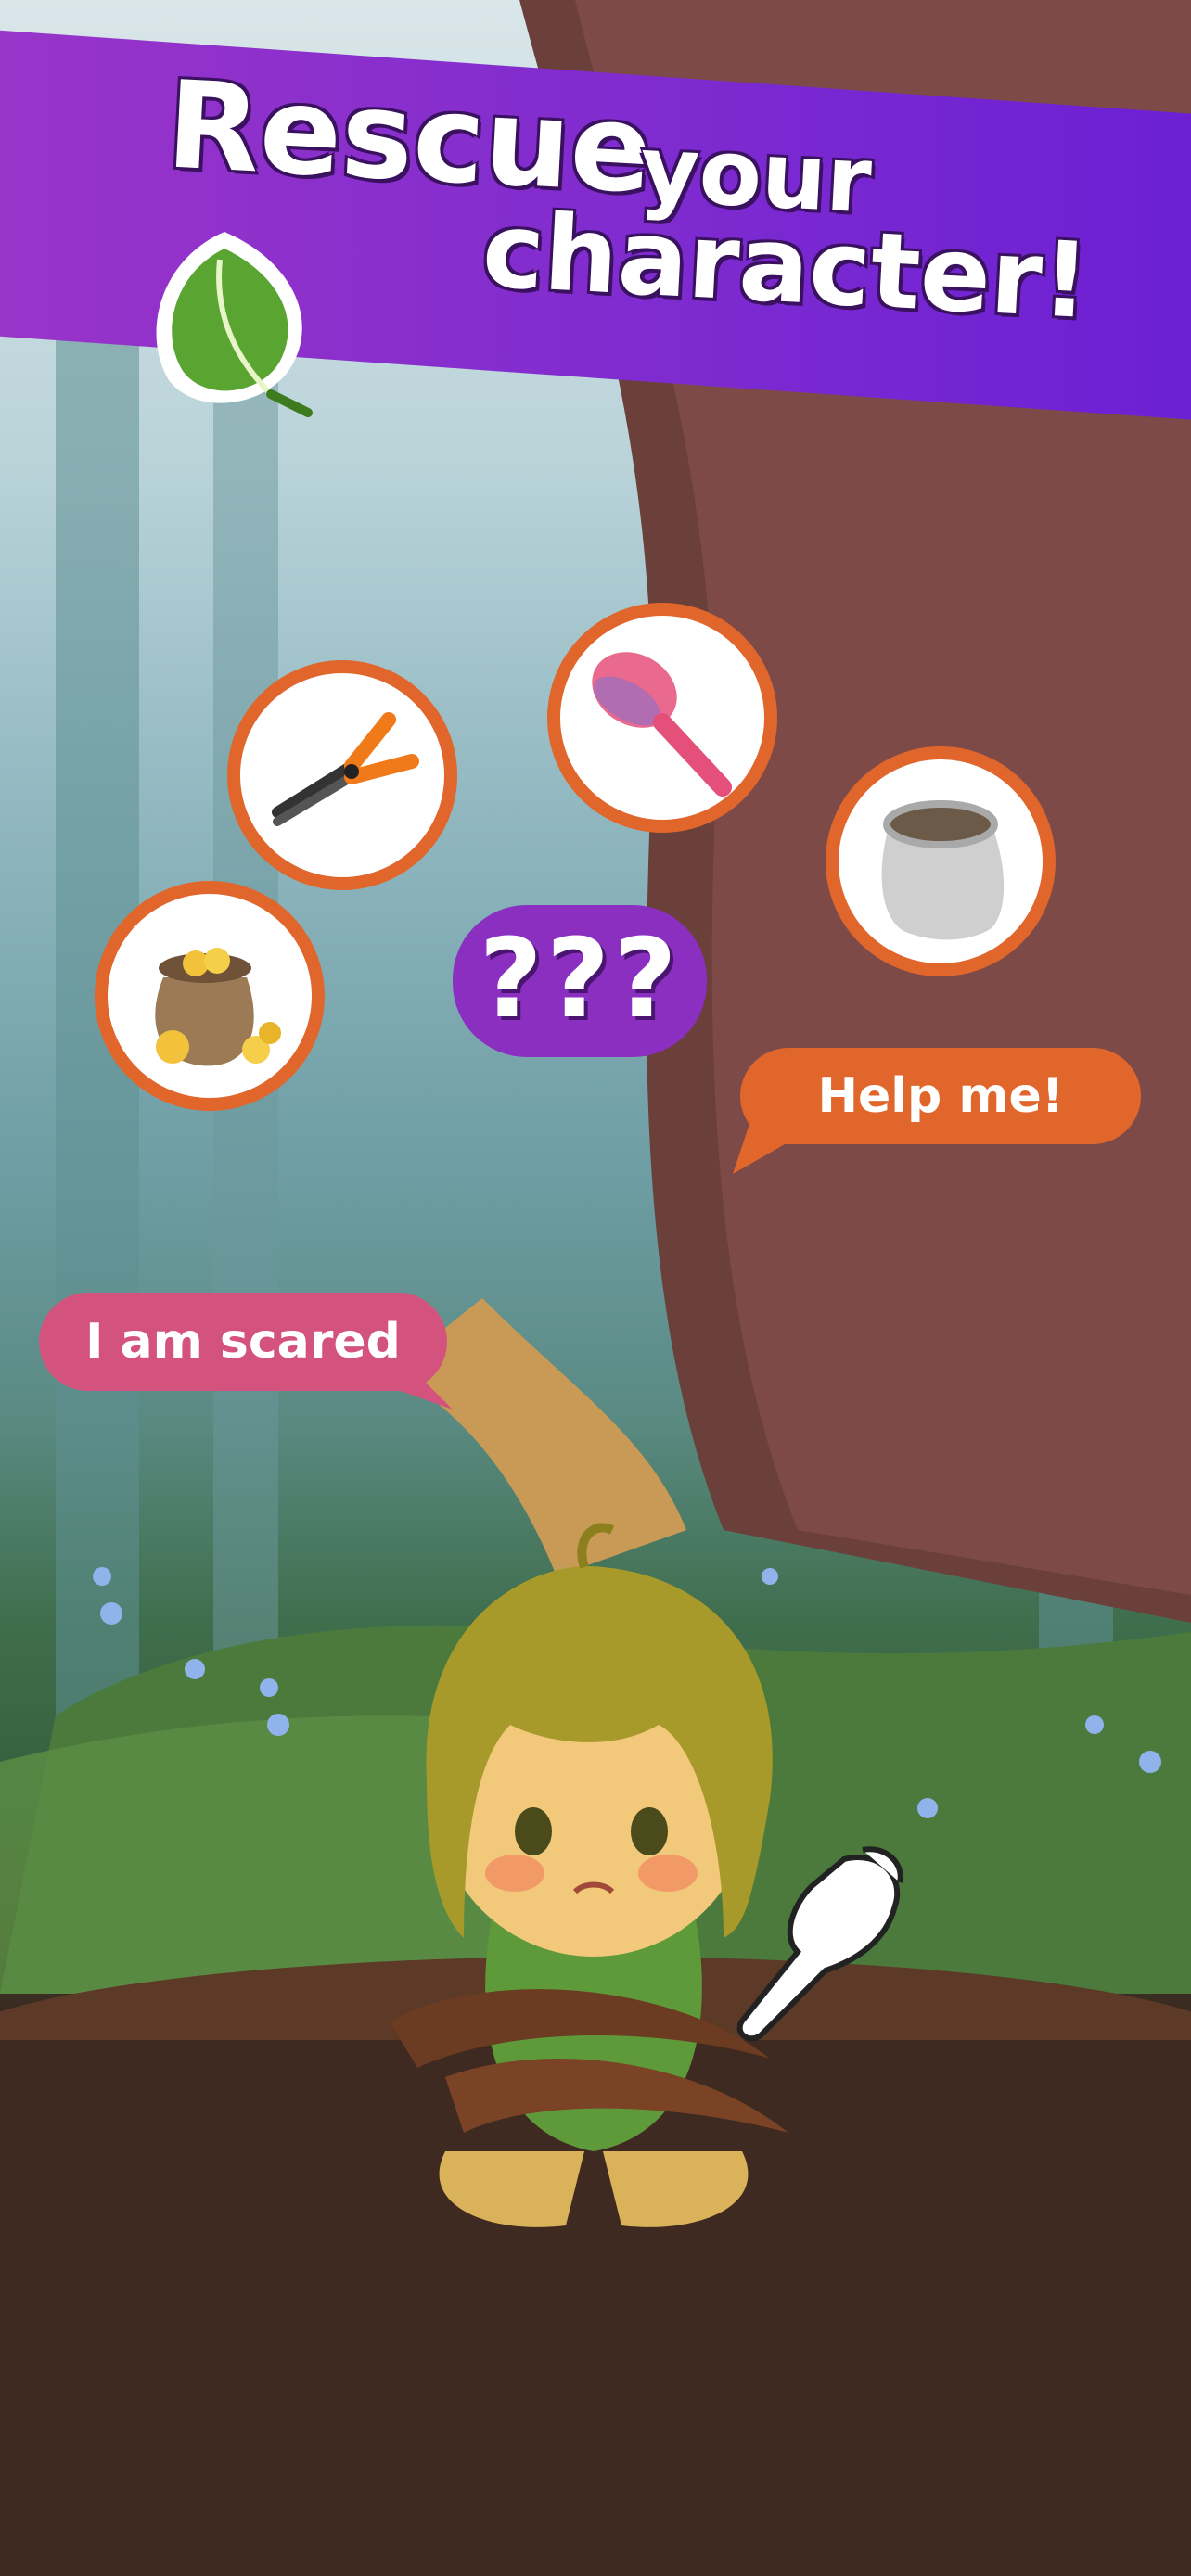  I want to click on leaf-icon, so click(235, 324).